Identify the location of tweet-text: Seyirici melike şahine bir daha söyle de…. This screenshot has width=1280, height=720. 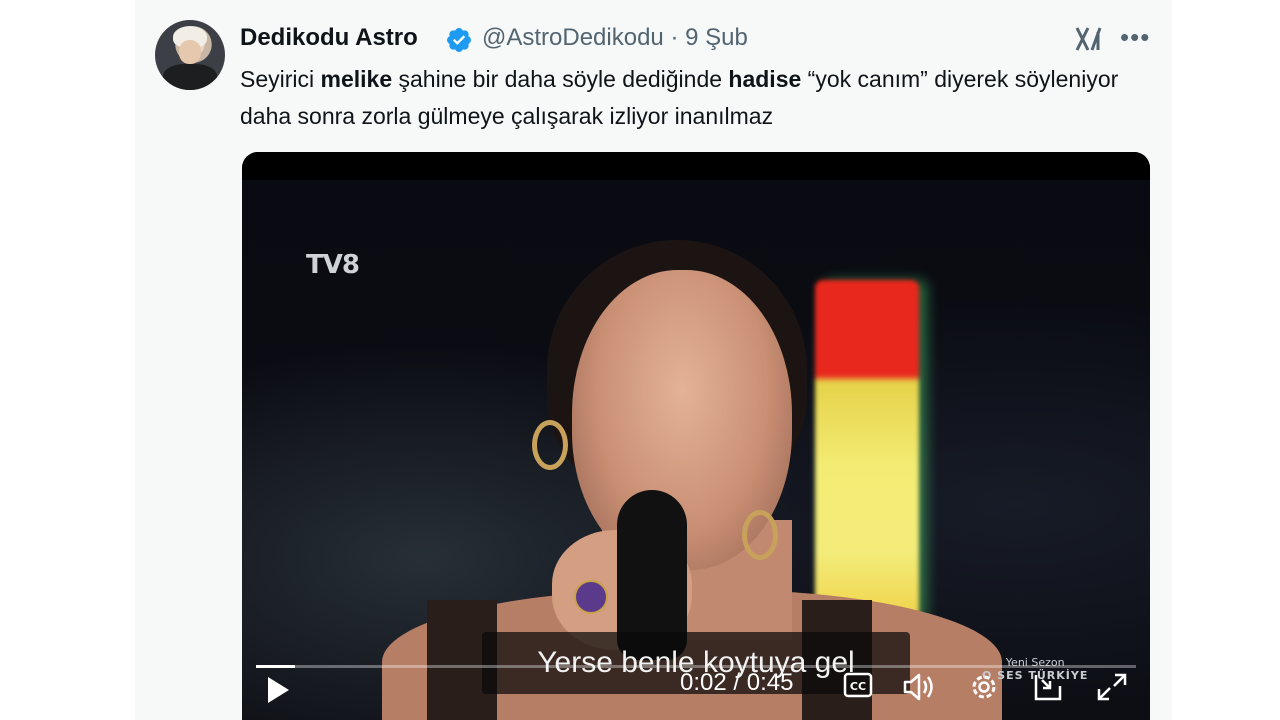
(700, 98).